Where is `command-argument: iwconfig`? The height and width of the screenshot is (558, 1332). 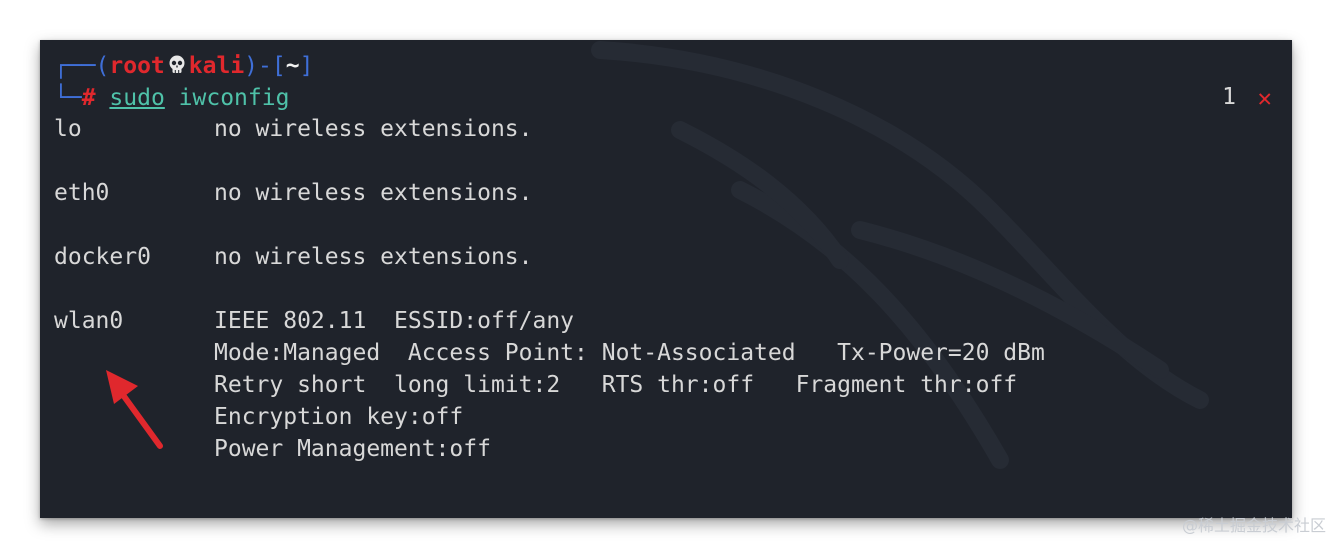 command-argument: iwconfig is located at coordinates (234, 98).